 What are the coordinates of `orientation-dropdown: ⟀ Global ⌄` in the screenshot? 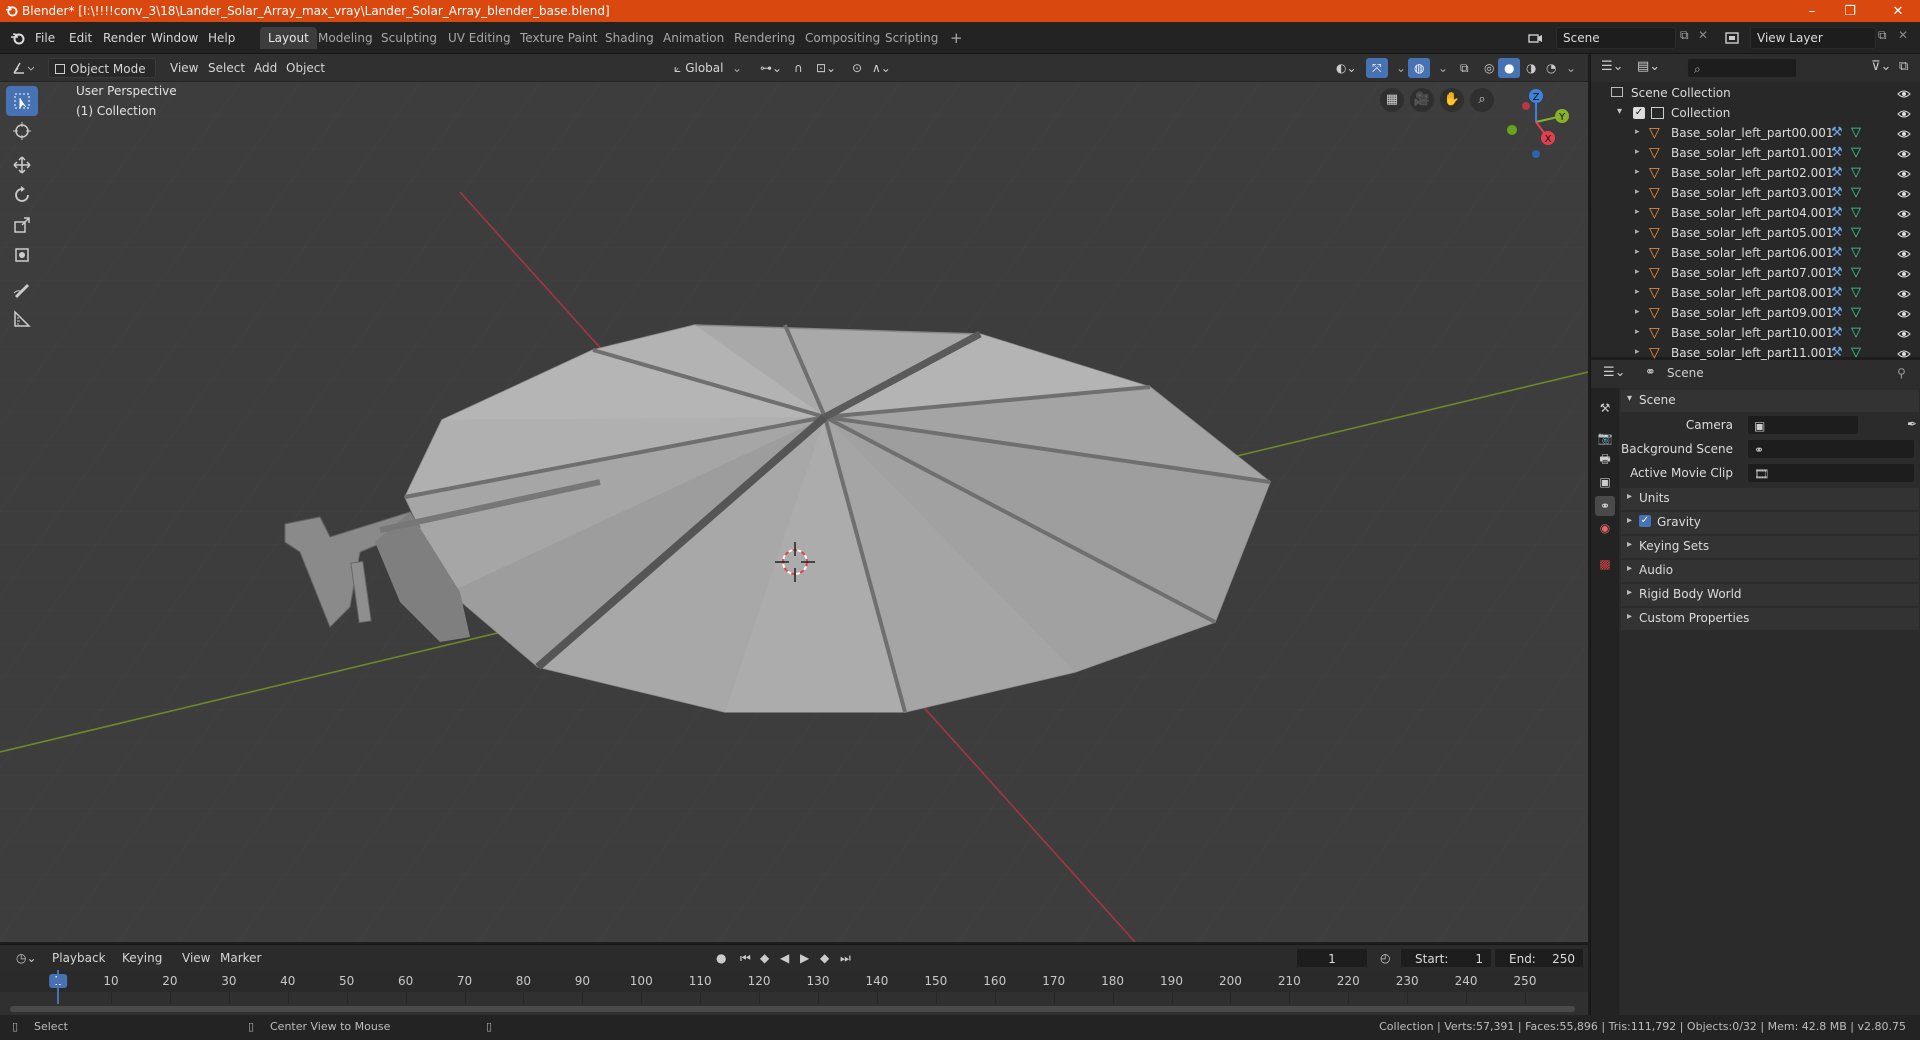 It's located at (708, 68).